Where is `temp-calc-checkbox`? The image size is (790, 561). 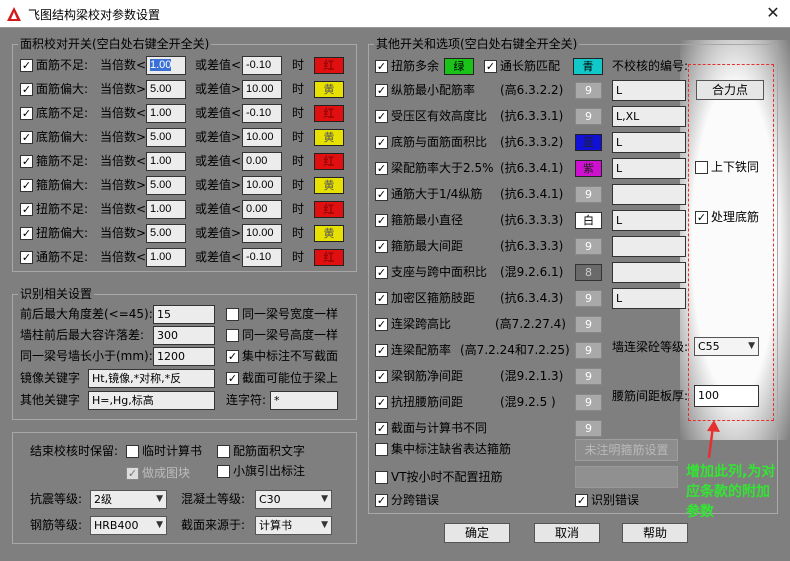 temp-calc-checkbox is located at coordinates (132, 451).